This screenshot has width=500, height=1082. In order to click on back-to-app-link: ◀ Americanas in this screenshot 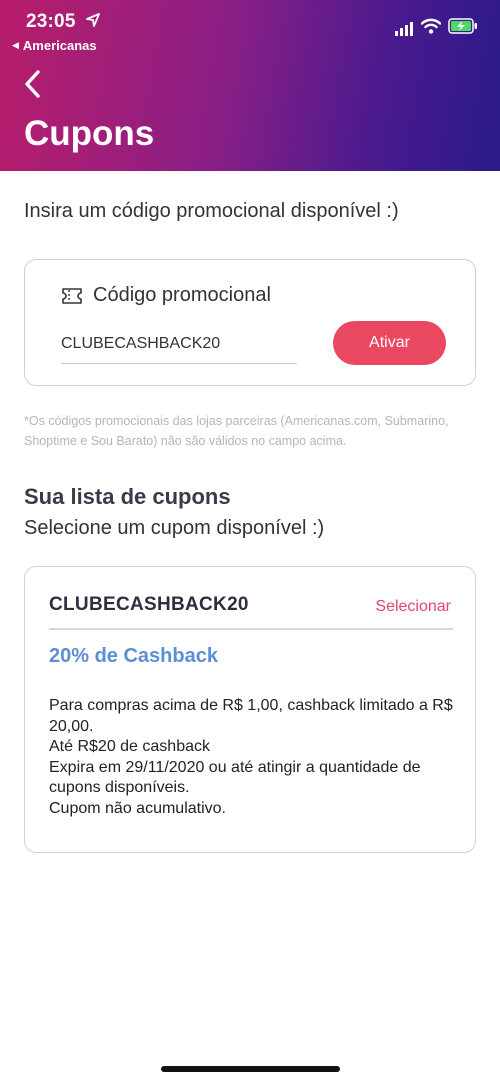, I will do `click(54, 45)`.